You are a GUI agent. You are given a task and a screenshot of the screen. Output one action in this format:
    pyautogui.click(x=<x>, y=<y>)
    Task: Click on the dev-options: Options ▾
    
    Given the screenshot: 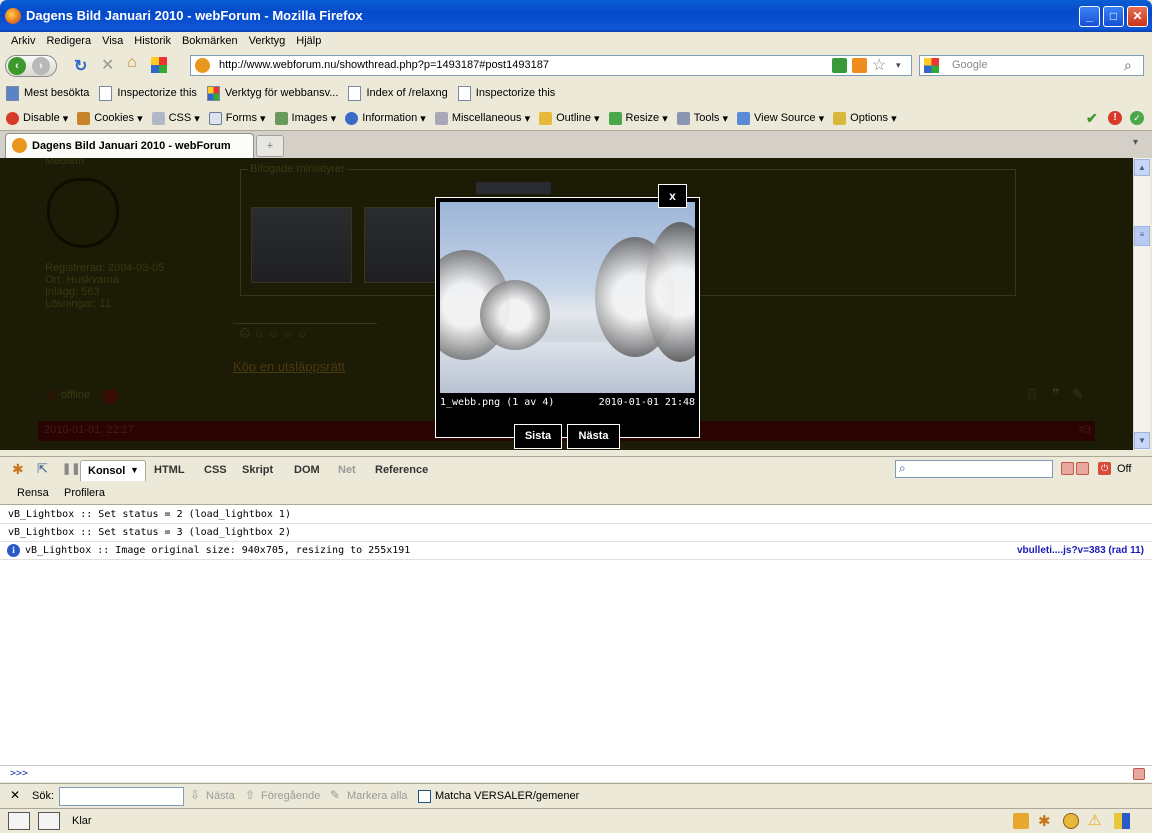 What is the action you would take?
    pyautogui.click(x=865, y=118)
    